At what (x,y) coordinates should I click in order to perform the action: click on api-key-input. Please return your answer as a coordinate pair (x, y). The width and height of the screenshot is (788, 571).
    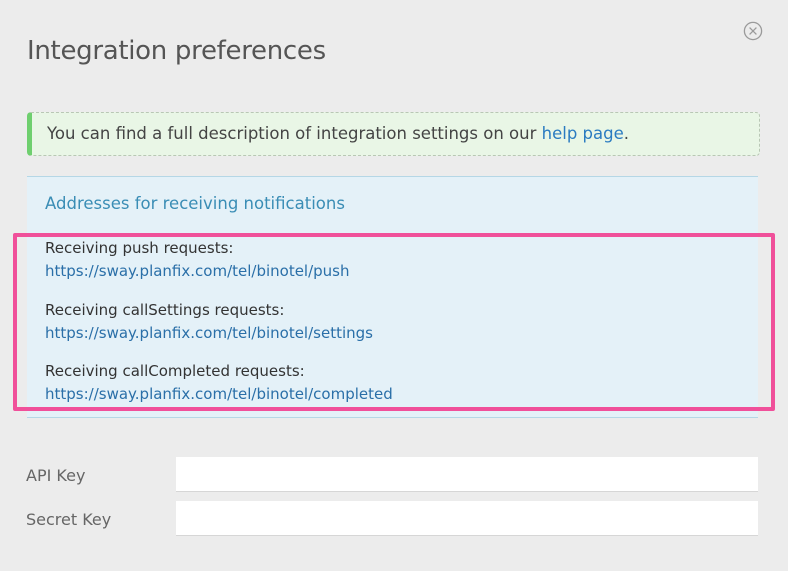
    Looking at the image, I should click on (467, 474).